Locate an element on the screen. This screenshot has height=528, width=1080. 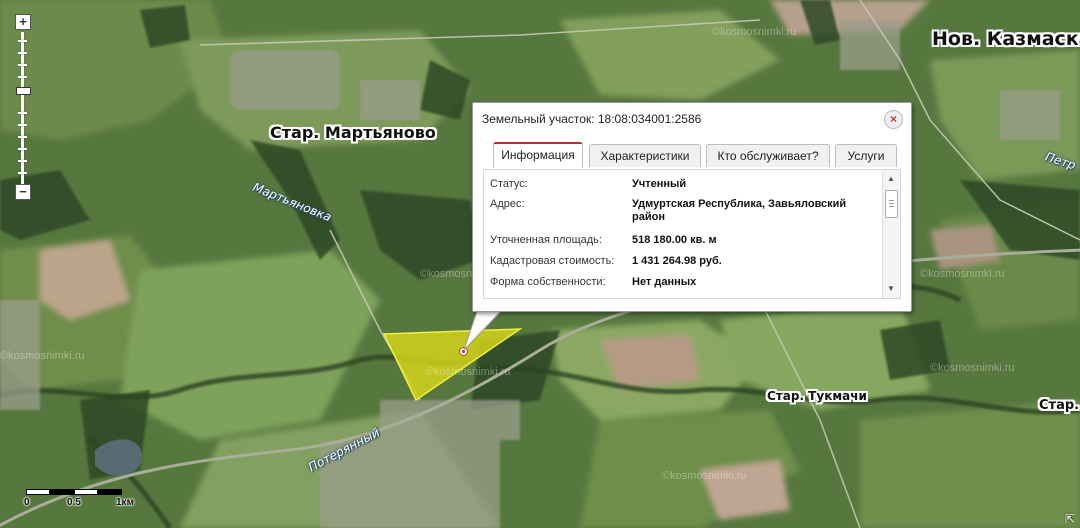
zoom-slider-track is located at coordinates (22, 108).